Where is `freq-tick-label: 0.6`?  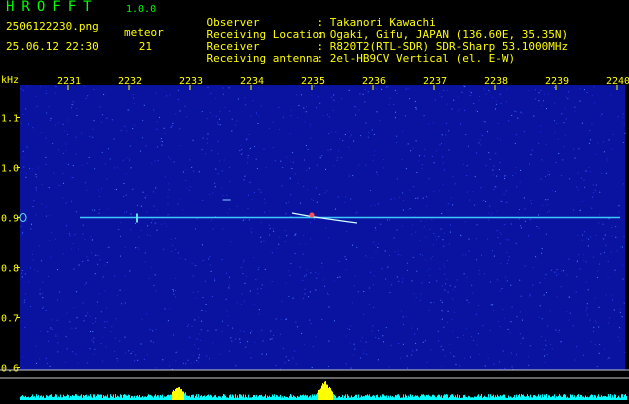 freq-tick-label: 0.6 is located at coordinates (10, 369).